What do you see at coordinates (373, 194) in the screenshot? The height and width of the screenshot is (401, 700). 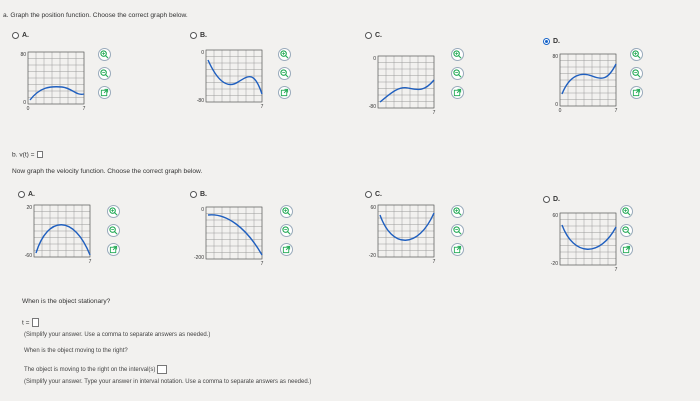 I see `option-b-c: C.` at bounding box center [373, 194].